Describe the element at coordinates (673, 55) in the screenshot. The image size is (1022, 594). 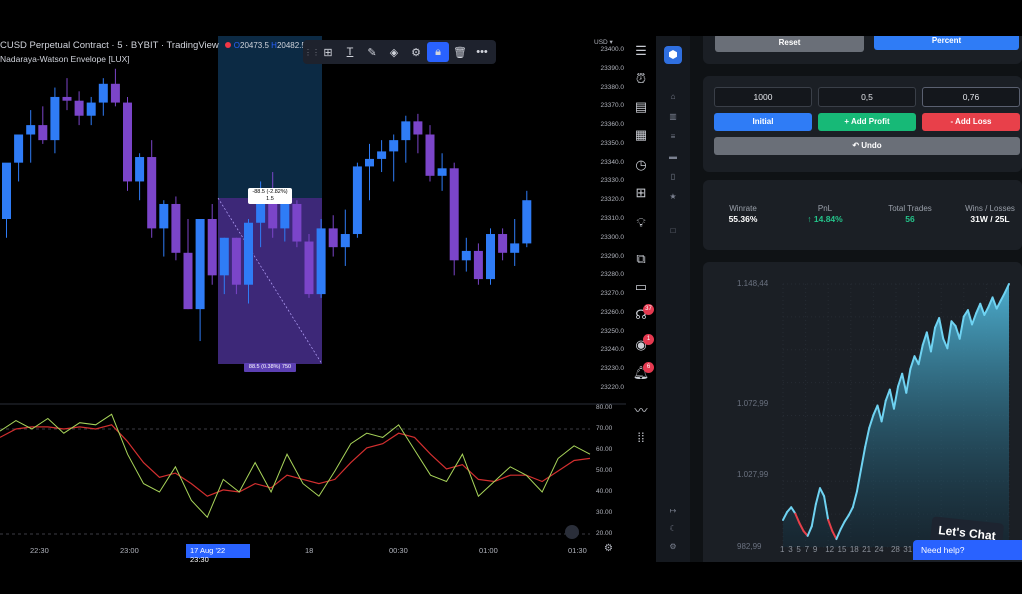
I see `app-logo` at that location.